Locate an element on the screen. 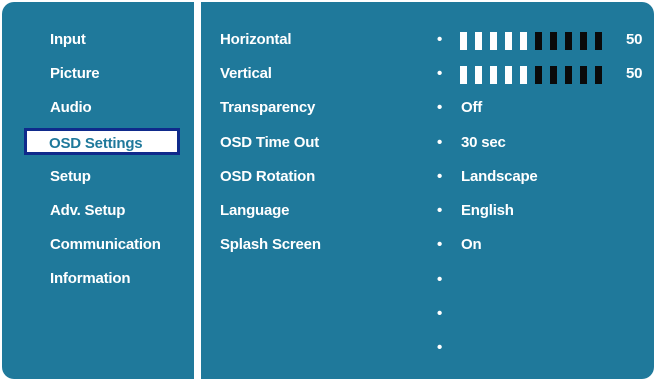  menu-item-communication: Communication is located at coordinates (104, 245).